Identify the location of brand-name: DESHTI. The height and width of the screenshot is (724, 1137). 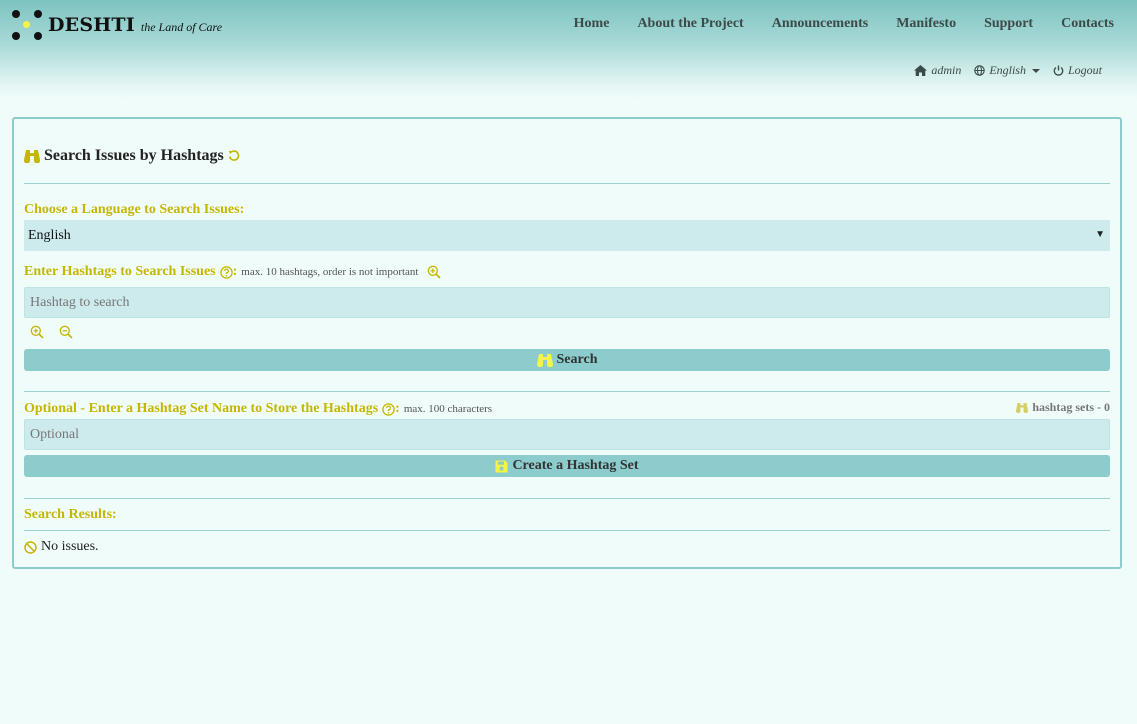
(91, 25).